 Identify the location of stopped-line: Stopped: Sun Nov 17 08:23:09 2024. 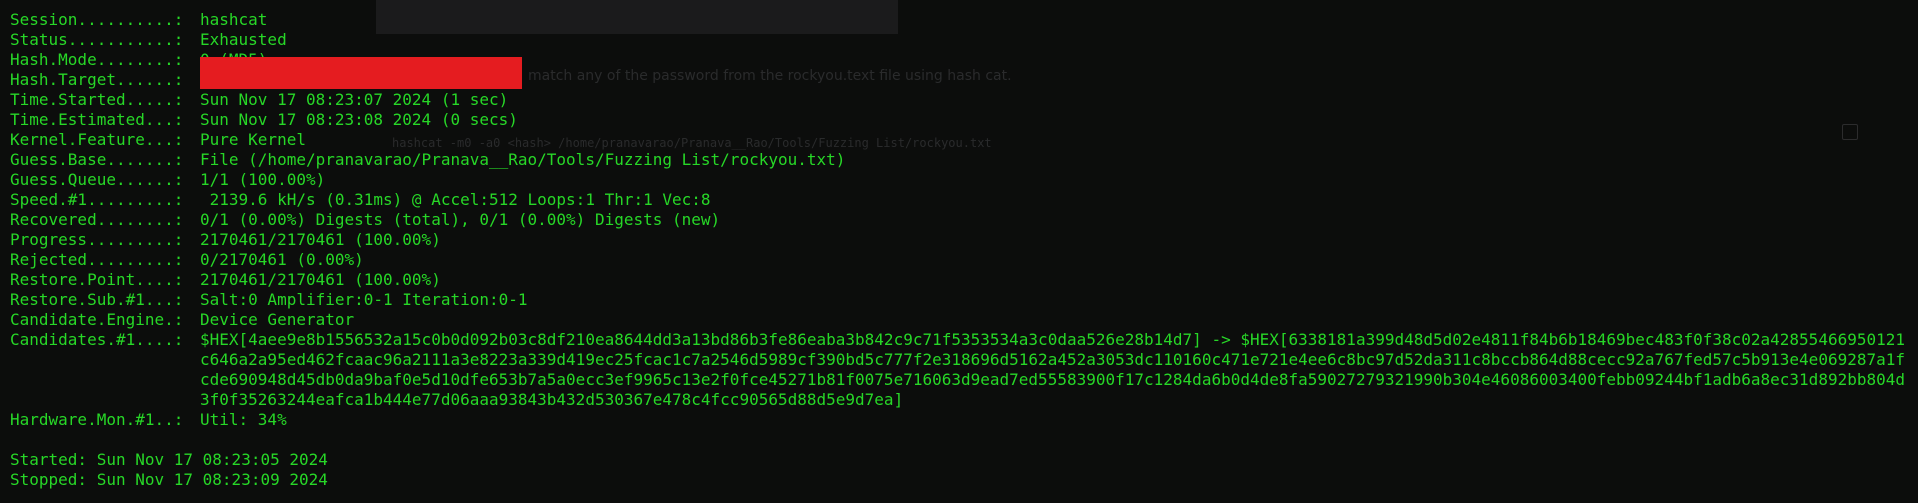
(169, 479).